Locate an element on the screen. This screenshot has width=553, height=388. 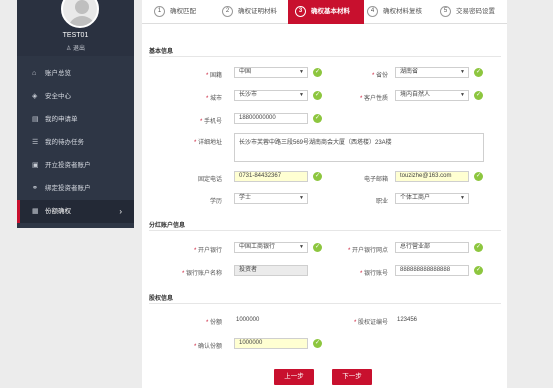
shield-icon: ◈ is located at coordinates (35, 96).